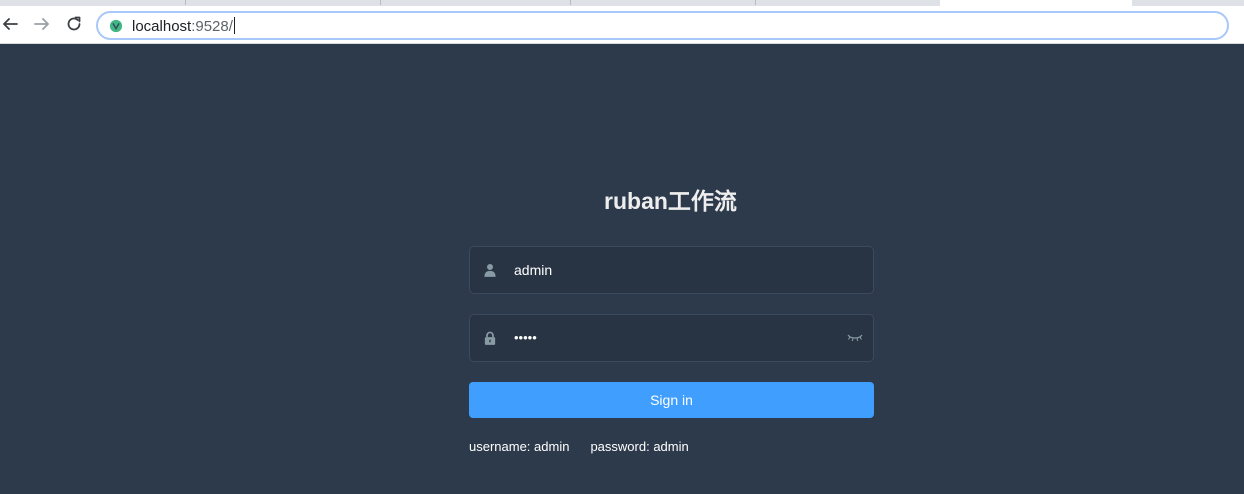 The image size is (1244, 494). I want to click on vue-site-icon, so click(116, 26).